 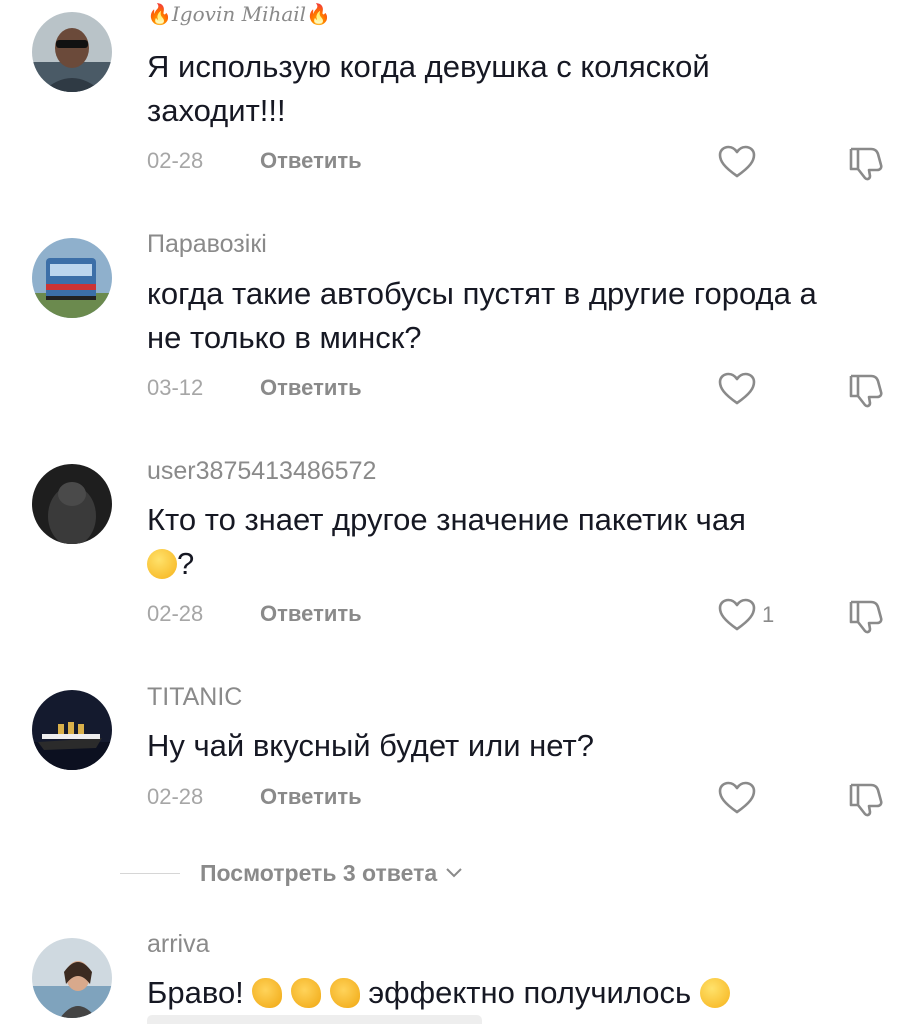 What do you see at coordinates (207, 244) in the screenshot?
I see `comment-username: Паравозікі` at bounding box center [207, 244].